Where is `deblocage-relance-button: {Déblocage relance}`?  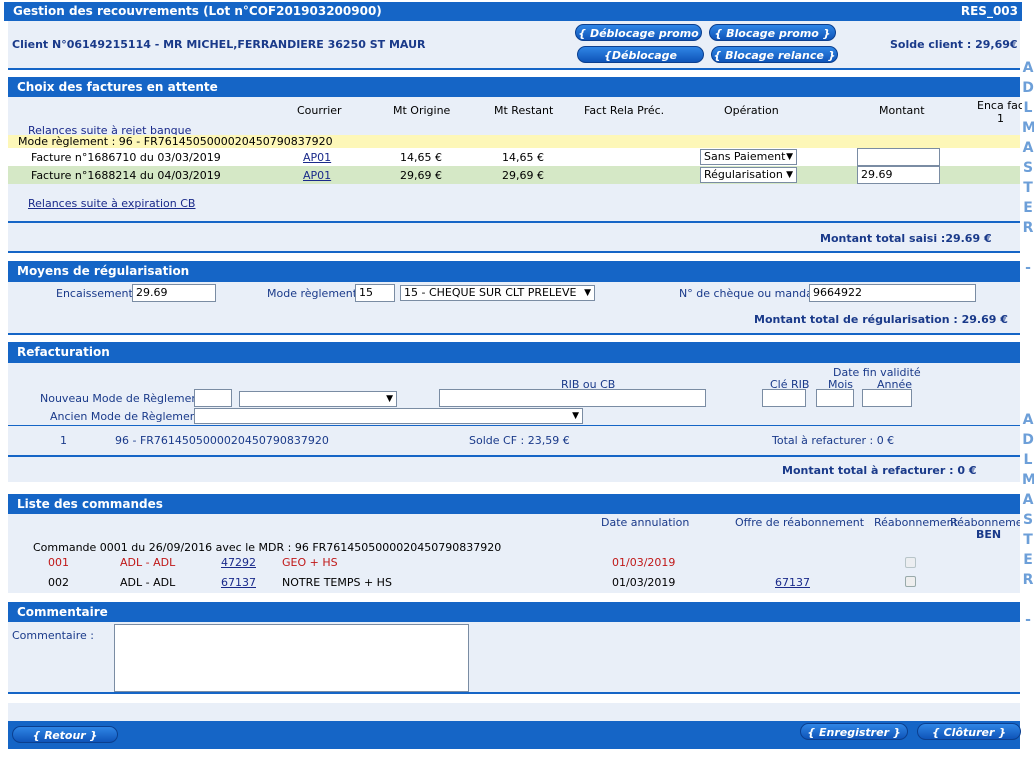 deblocage-relance-button: {Déblocage relance} is located at coordinates (640, 62).